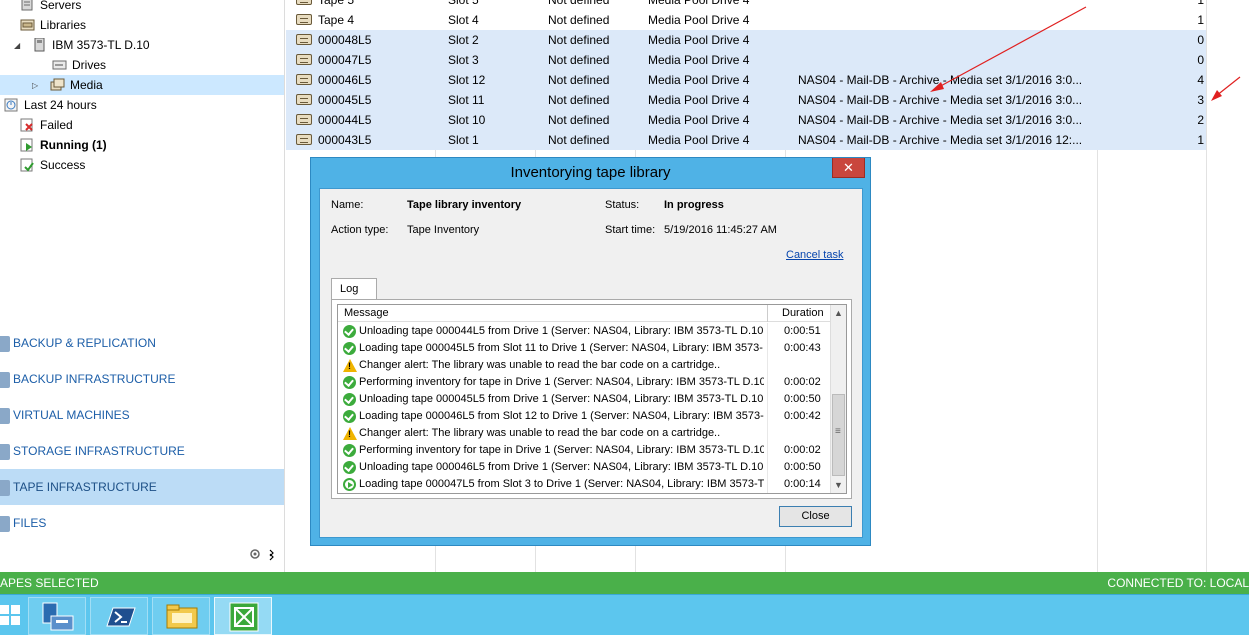 This screenshot has height=635, width=1249. Describe the element at coordinates (11, 616) in the screenshot. I see `start-icon` at that location.